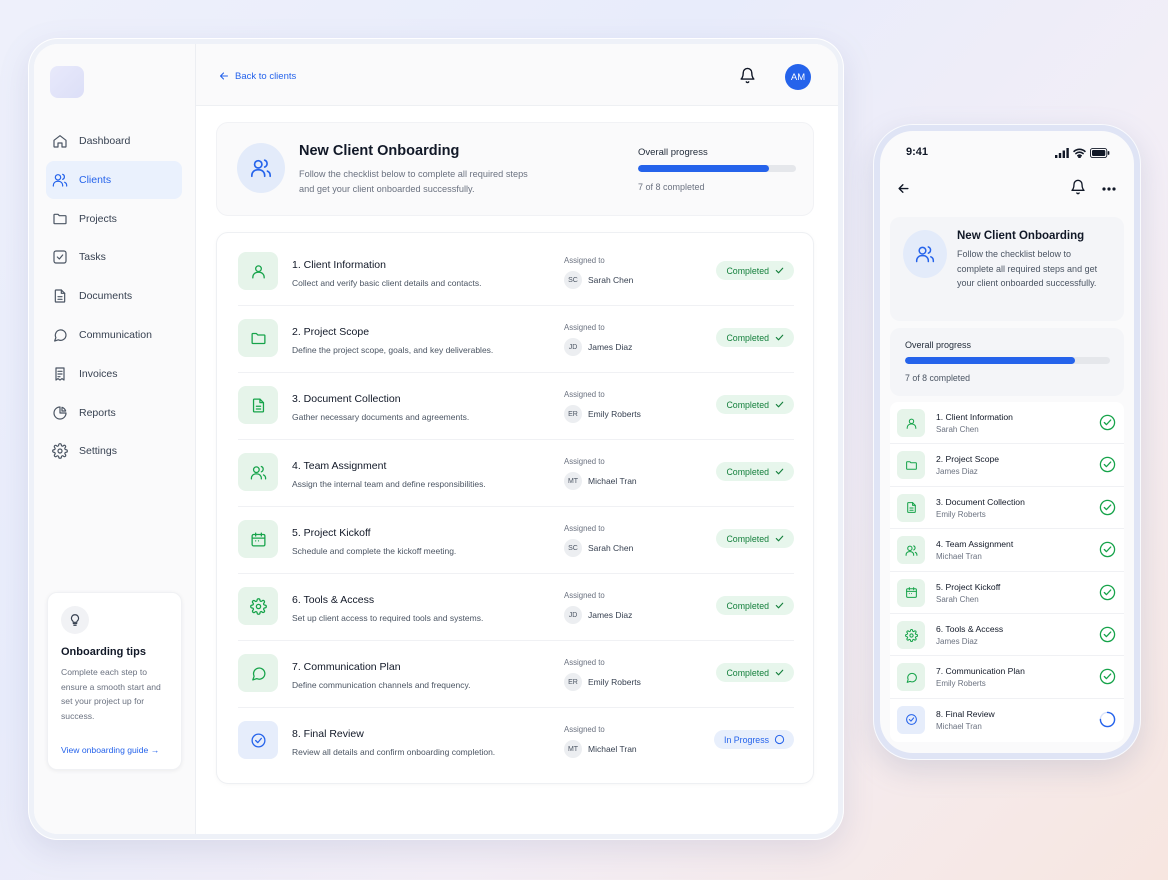 Image resolution: width=1168 pixels, height=880 pixels. I want to click on phone-progress-card: Overall progress 7 of 8 completed, so click(1007, 362).